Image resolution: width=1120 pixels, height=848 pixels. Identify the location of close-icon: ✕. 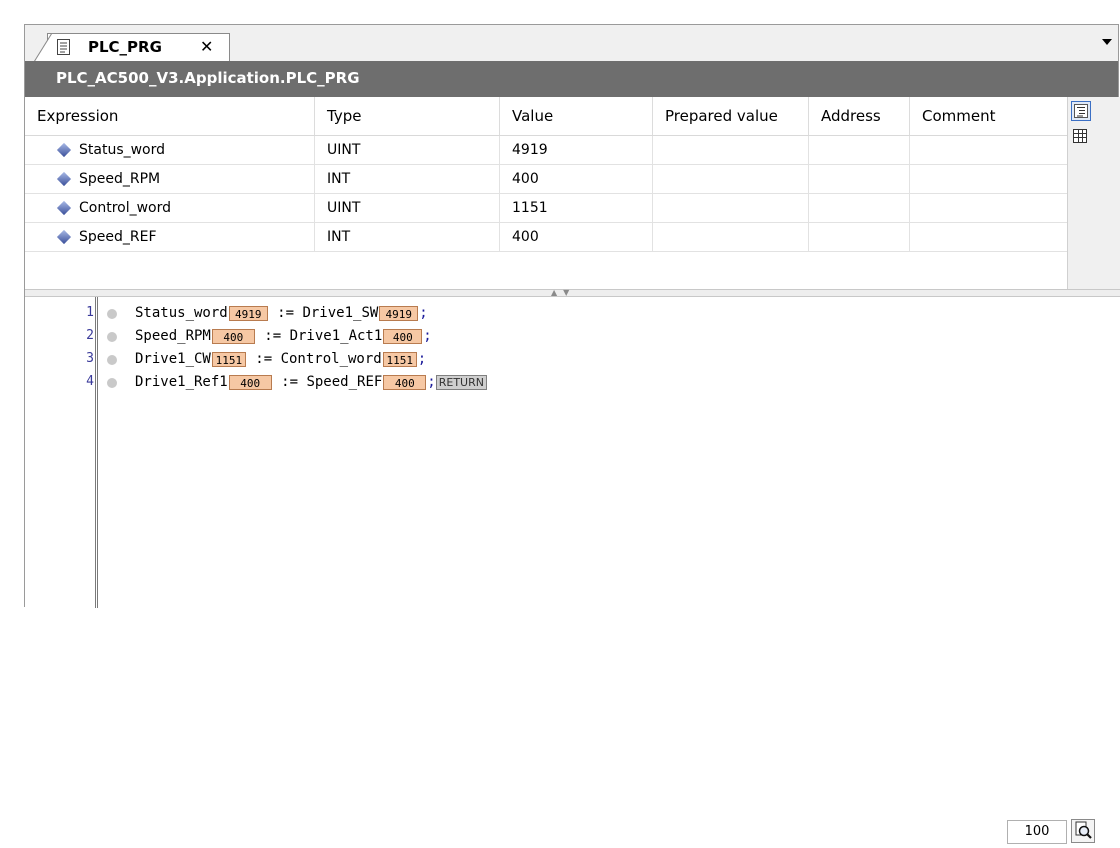
(206, 46).